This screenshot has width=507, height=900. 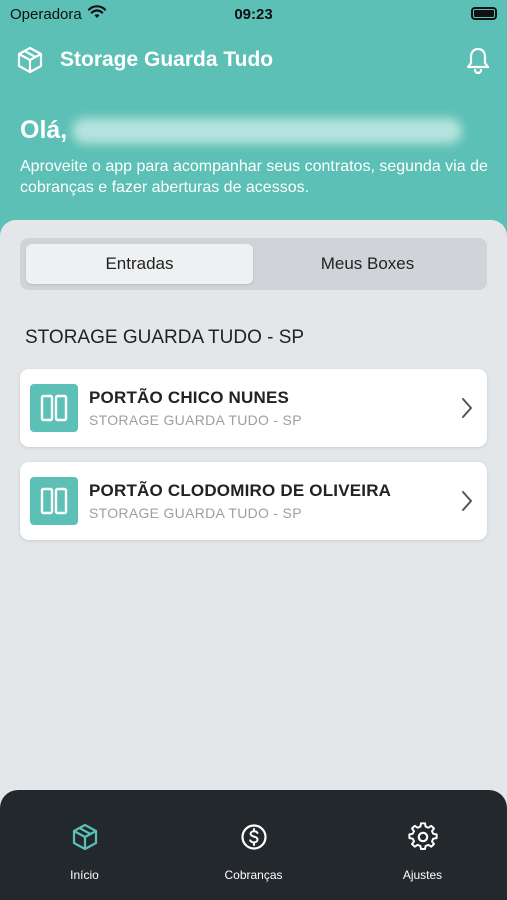 I want to click on app-title: Storage Guarda Tudo, so click(x=167, y=59).